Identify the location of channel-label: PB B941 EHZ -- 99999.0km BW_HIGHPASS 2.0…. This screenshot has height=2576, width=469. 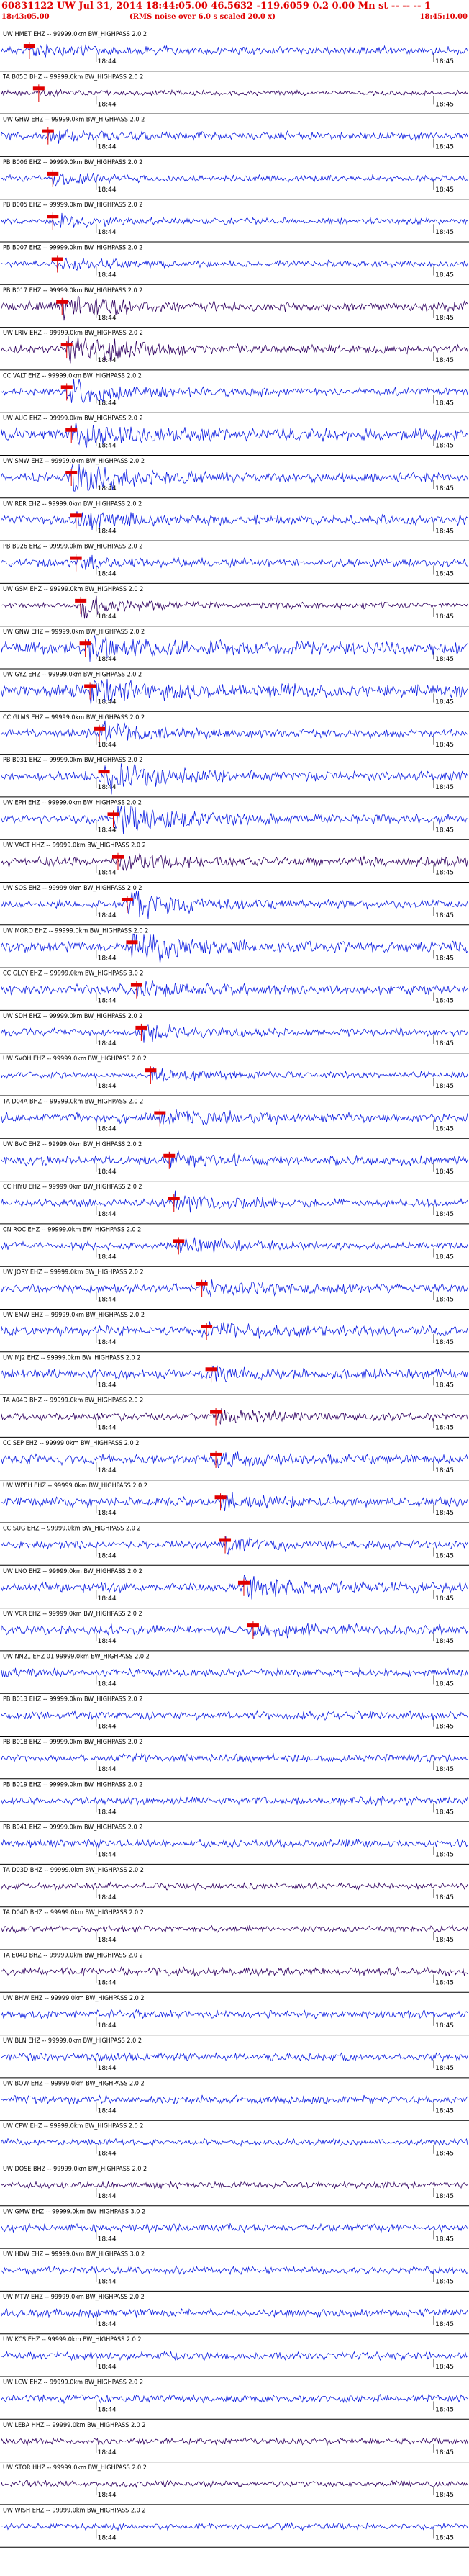
(72, 1828).